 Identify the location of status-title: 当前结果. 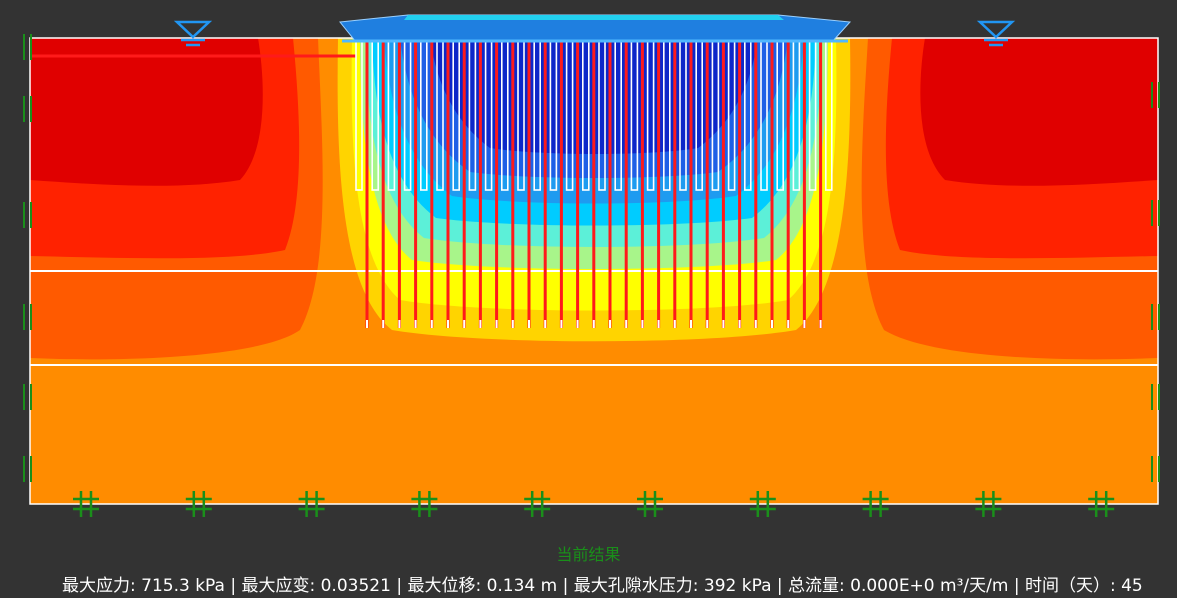
(588, 554).